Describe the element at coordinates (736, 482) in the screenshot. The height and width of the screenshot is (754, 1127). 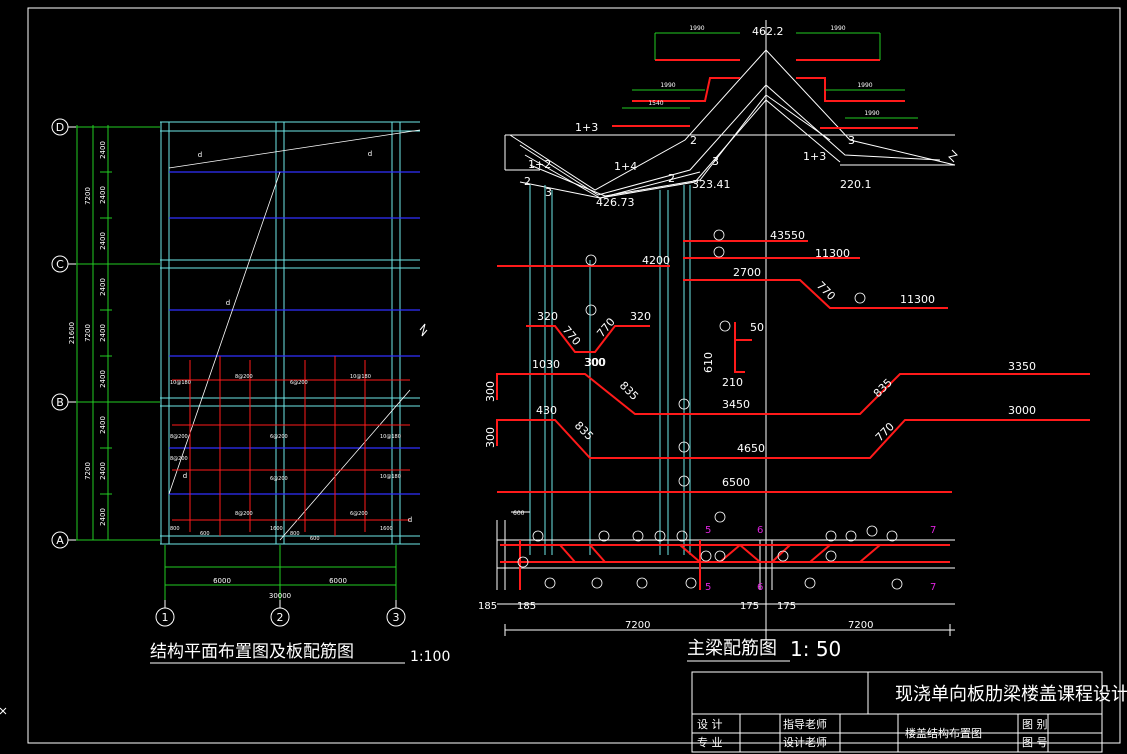
I see `bar8-length: 6500` at that location.